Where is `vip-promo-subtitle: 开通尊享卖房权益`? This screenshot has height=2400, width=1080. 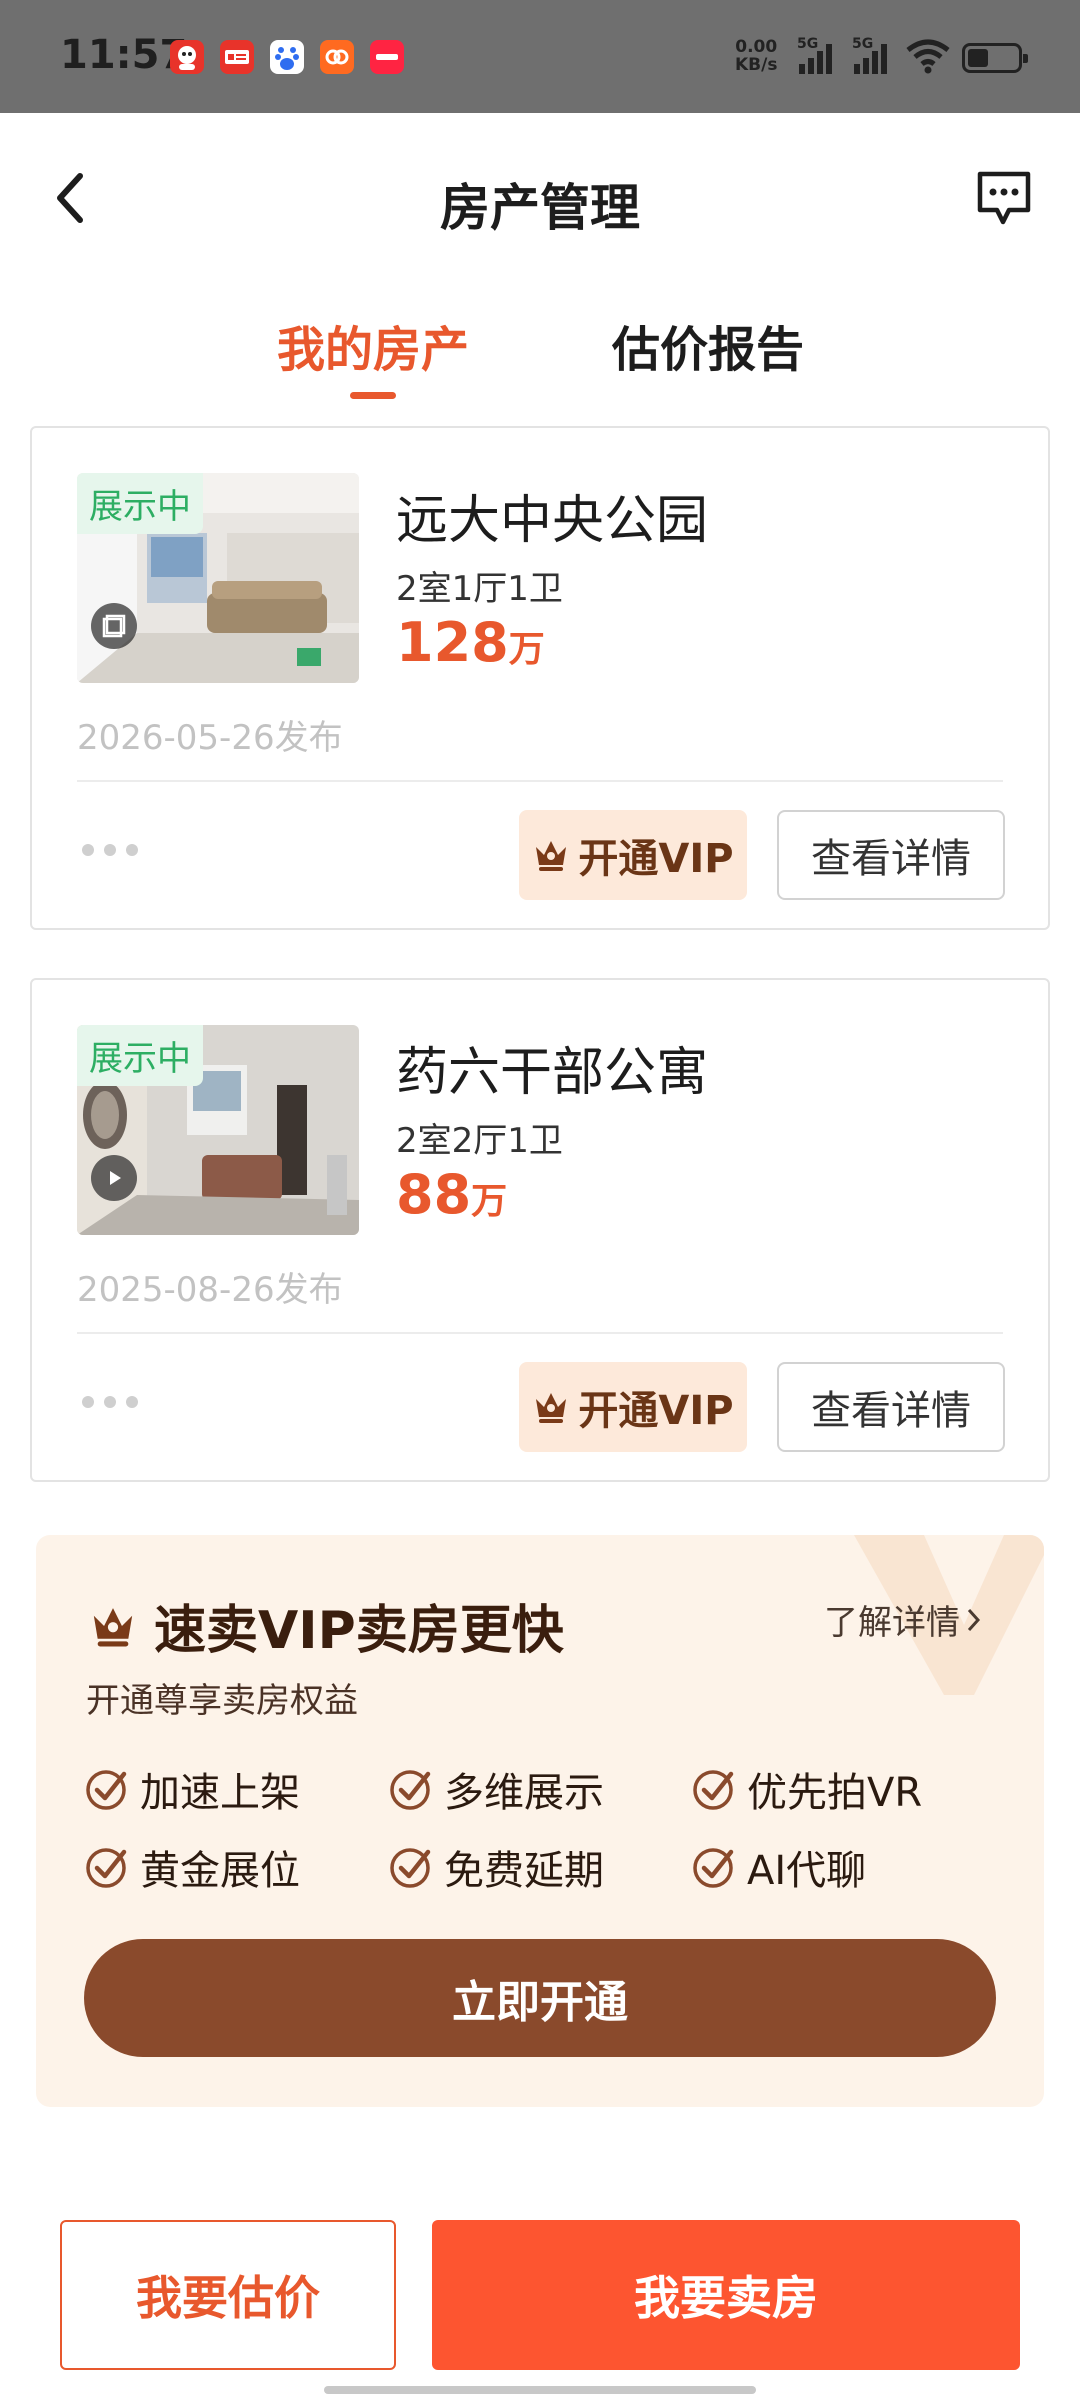 vip-promo-subtitle: 开通尊享卖房权益 is located at coordinates (222, 1701).